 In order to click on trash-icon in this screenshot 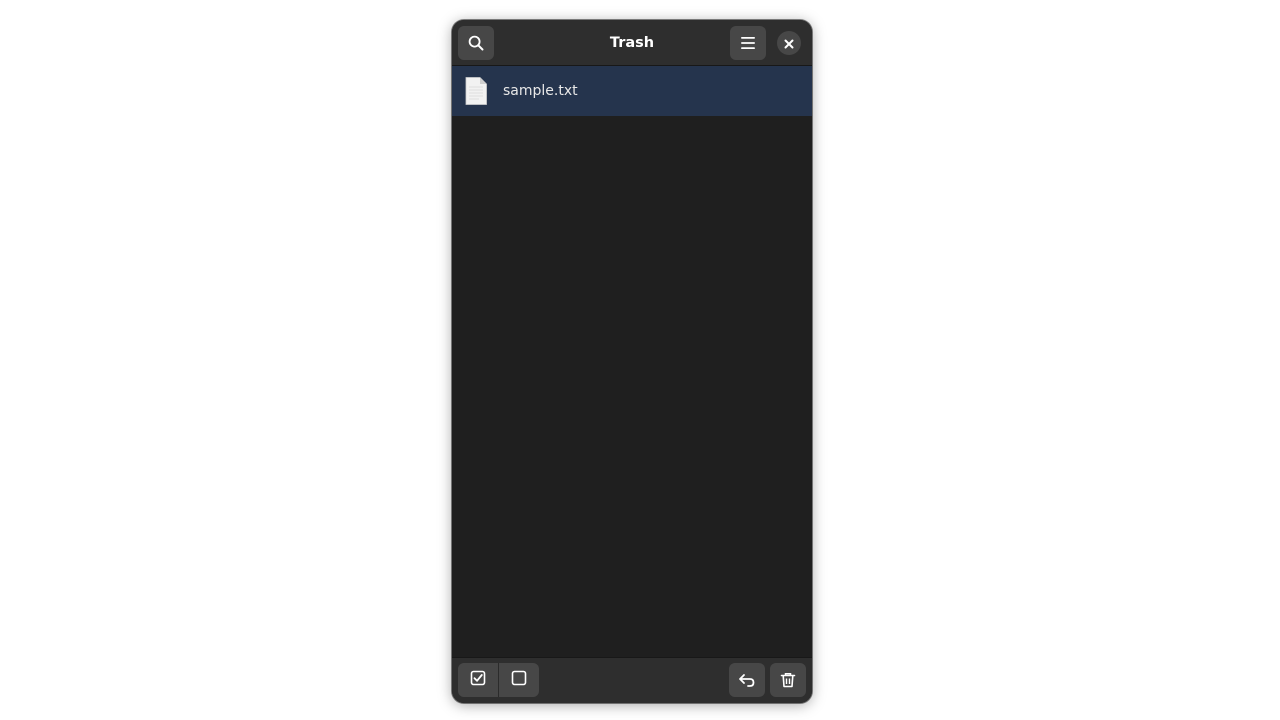, I will do `click(788, 680)`.